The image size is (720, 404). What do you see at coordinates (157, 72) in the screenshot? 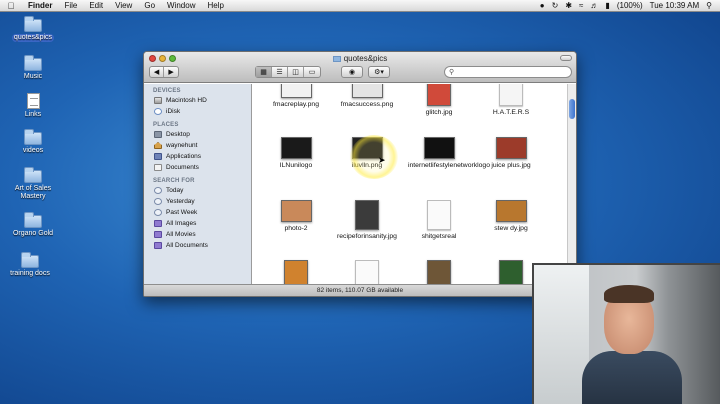
I see `back-button: ◀` at bounding box center [157, 72].